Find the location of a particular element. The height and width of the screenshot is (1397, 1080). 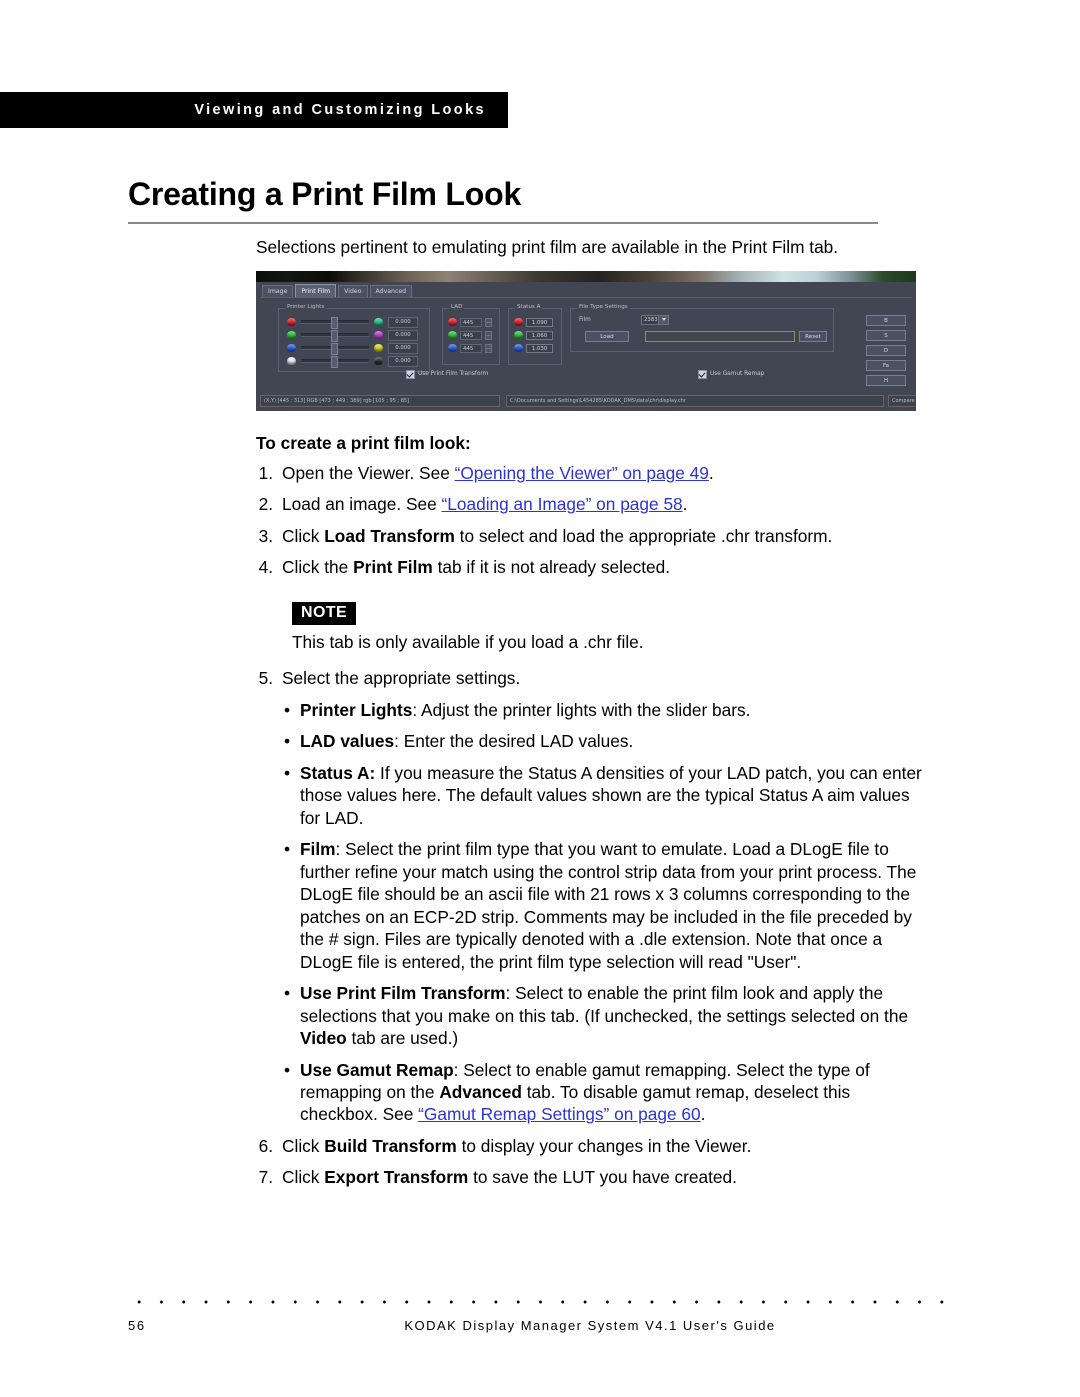

ui-term: Use Gamut Remap is located at coordinates (377, 1069).